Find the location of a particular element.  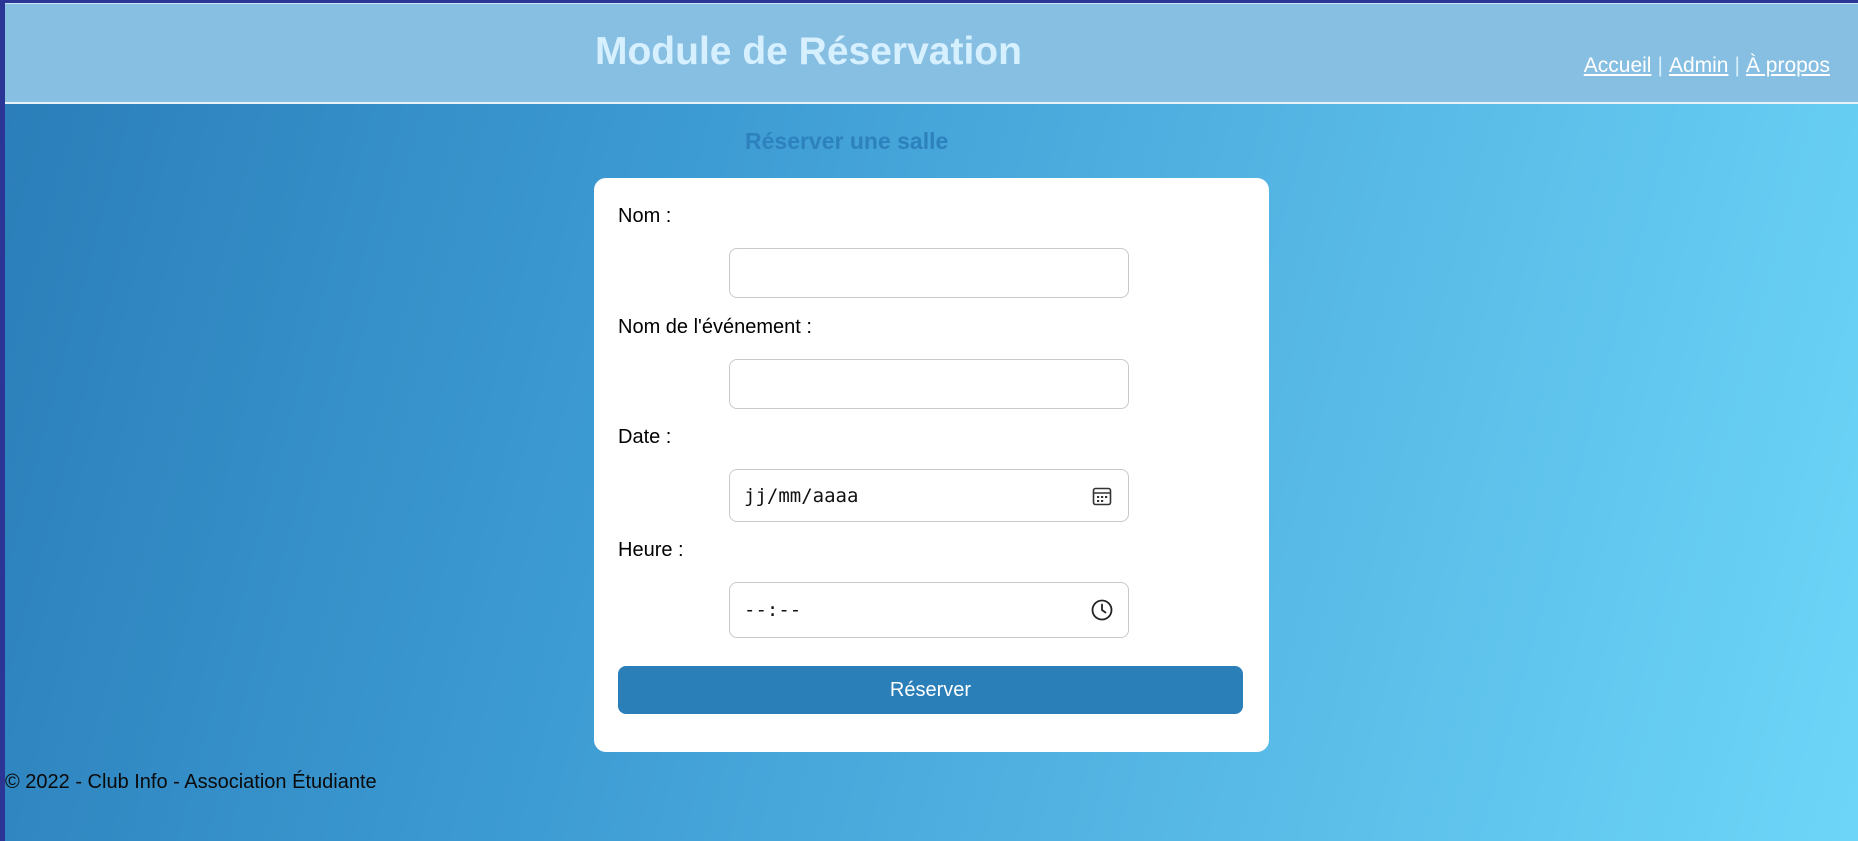

calendar-icon is located at coordinates (1102, 496).